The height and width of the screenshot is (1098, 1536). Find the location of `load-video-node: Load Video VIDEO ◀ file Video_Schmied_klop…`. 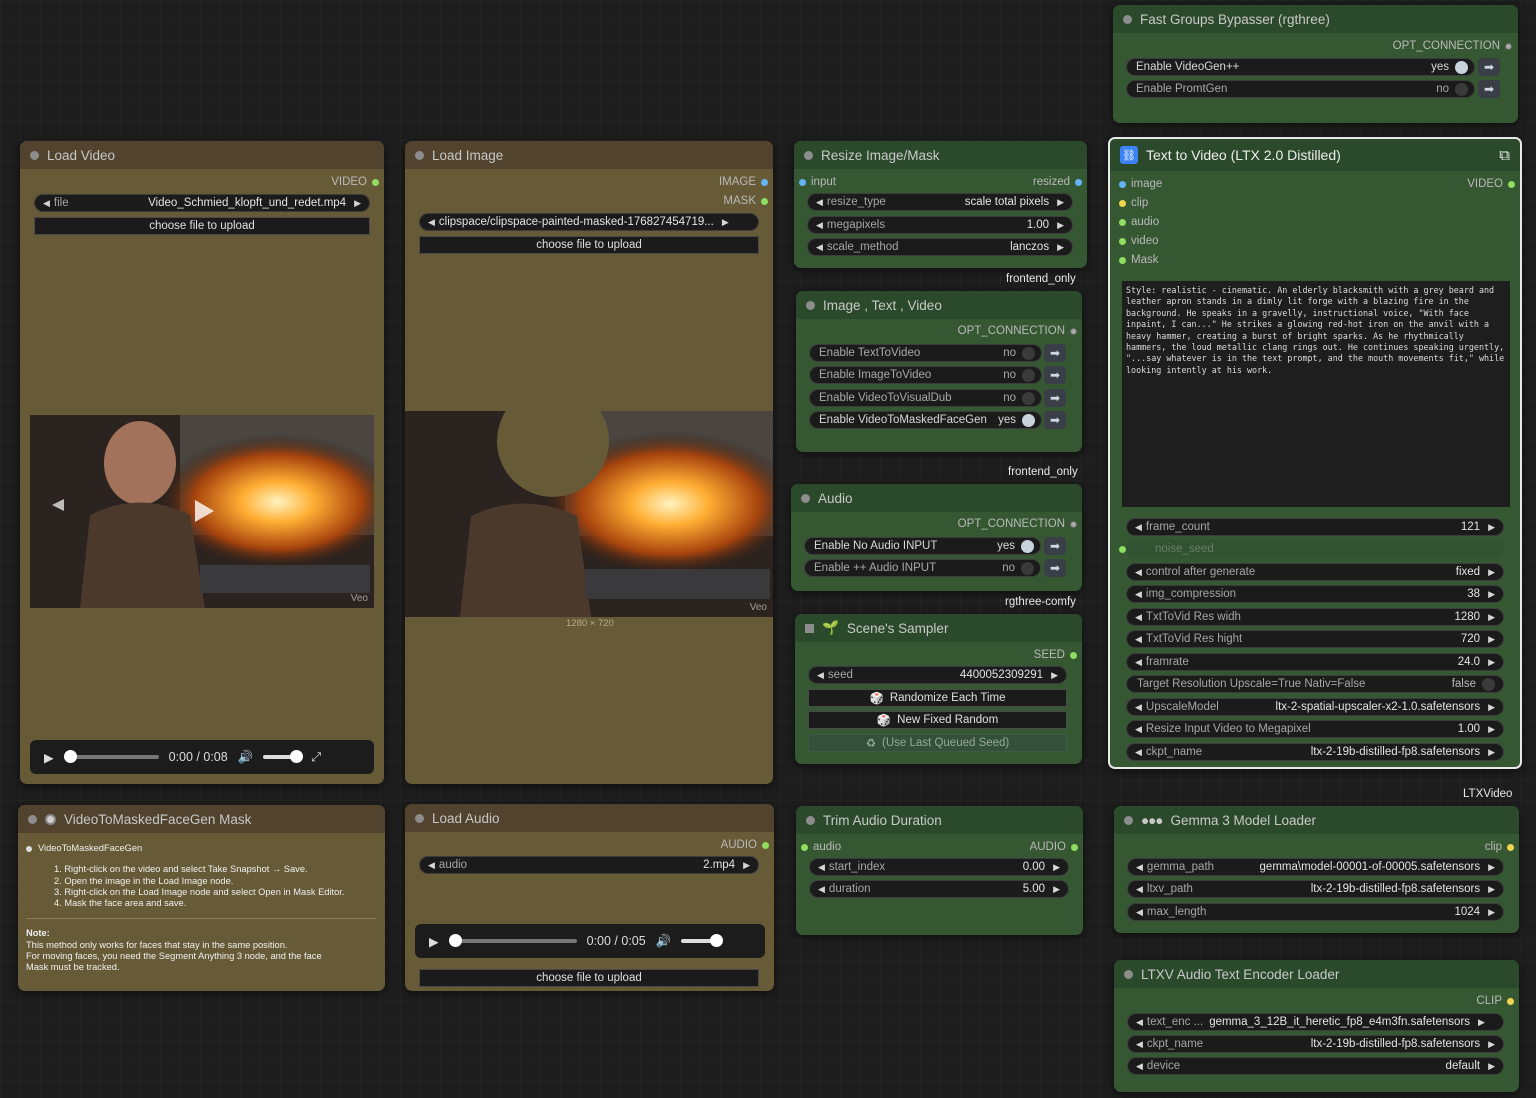

load-video-node: Load Video VIDEO ◀ file Video_Schmied_klop… is located at coordinates (202, 462).